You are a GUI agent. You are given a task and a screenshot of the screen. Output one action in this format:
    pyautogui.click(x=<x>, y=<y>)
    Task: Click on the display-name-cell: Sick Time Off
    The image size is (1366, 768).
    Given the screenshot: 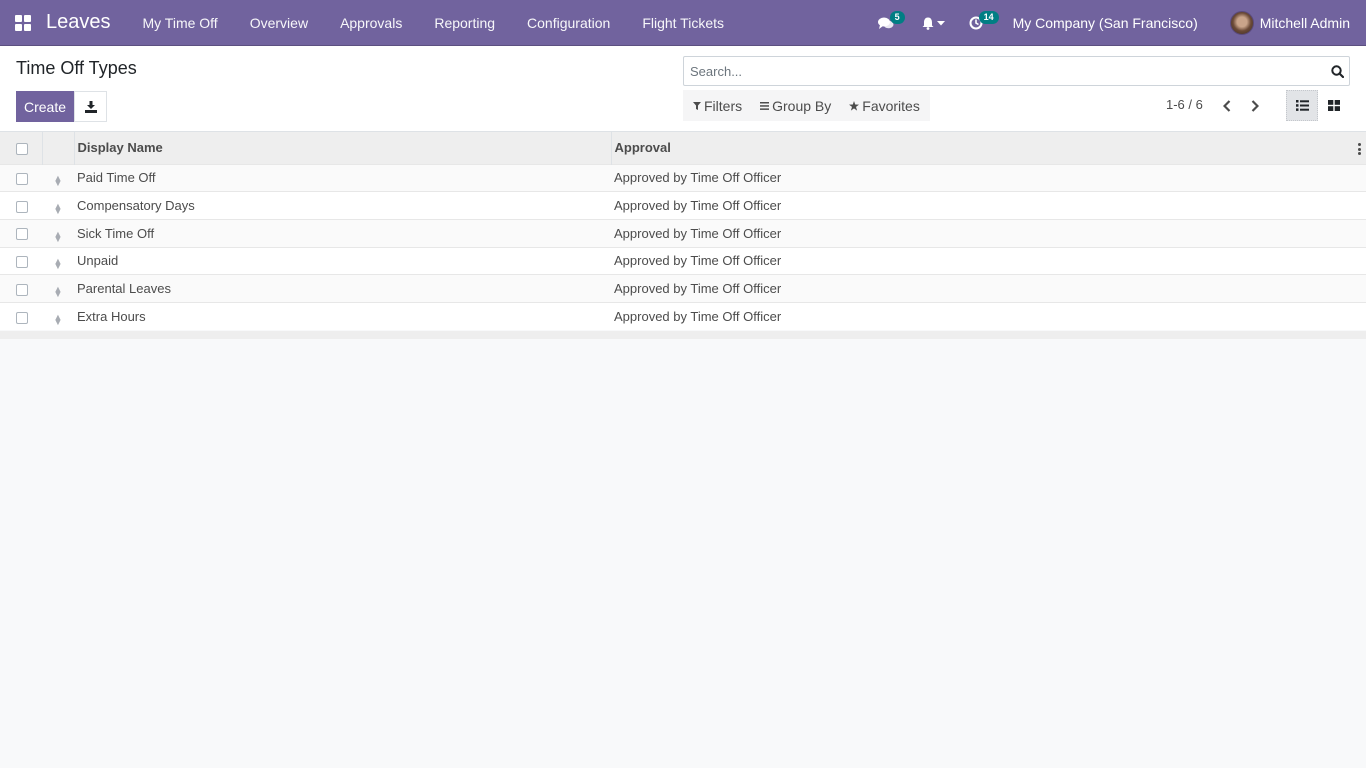 What is the action you would take?
    pyautogui.click(x=342, y=233)
    